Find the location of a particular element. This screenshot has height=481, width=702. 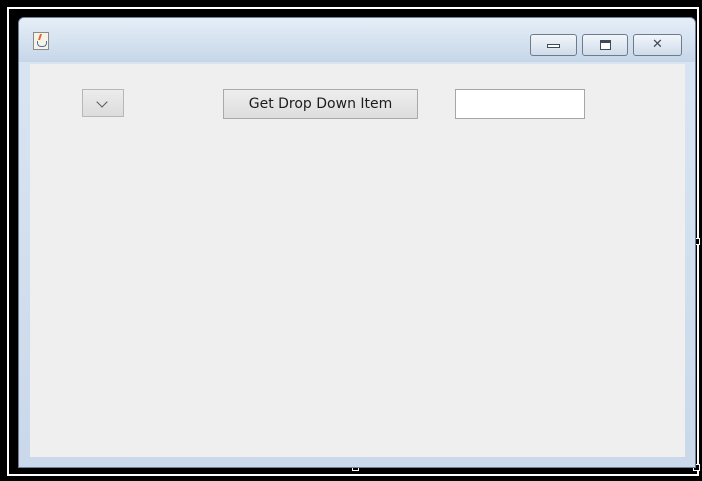

maximize-icon is located at coordinates (605, 45).